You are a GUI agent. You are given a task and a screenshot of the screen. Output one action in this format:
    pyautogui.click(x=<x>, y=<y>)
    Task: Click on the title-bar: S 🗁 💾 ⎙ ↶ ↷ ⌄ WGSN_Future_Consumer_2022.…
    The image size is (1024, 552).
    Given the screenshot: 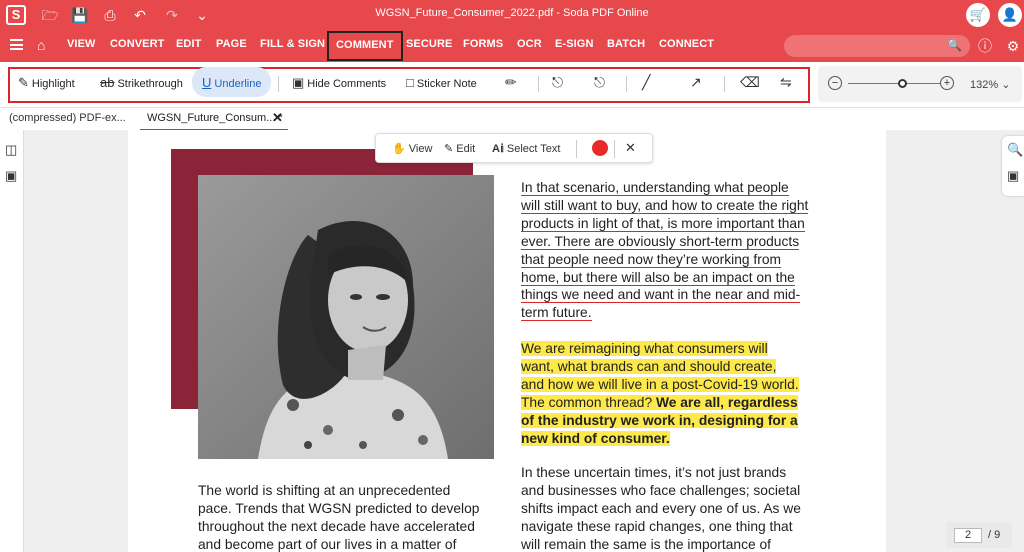 What is the action you would take?
    pyautogui.click(x=512, y=15)
    